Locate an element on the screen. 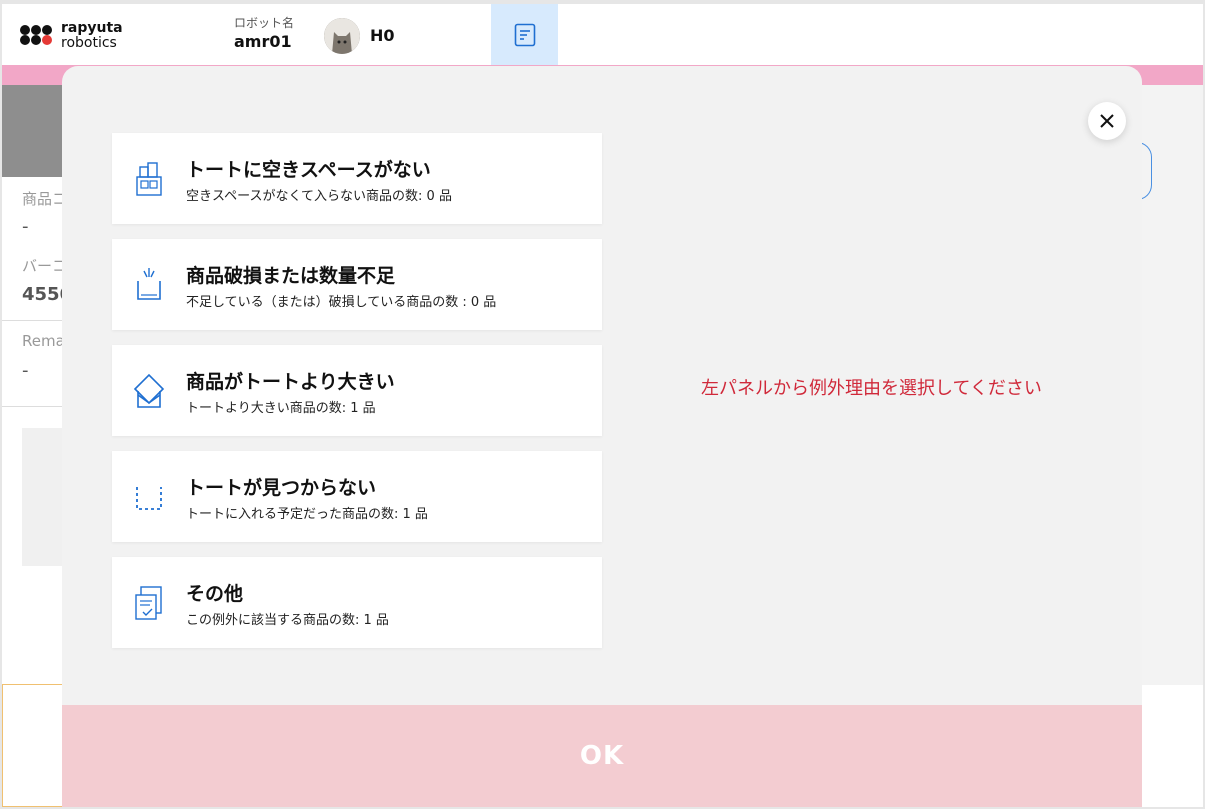 The height and width of the screenshot is (809, 1205). reason-title: トートに空きスペースがない is located at coordinates (308, 170).